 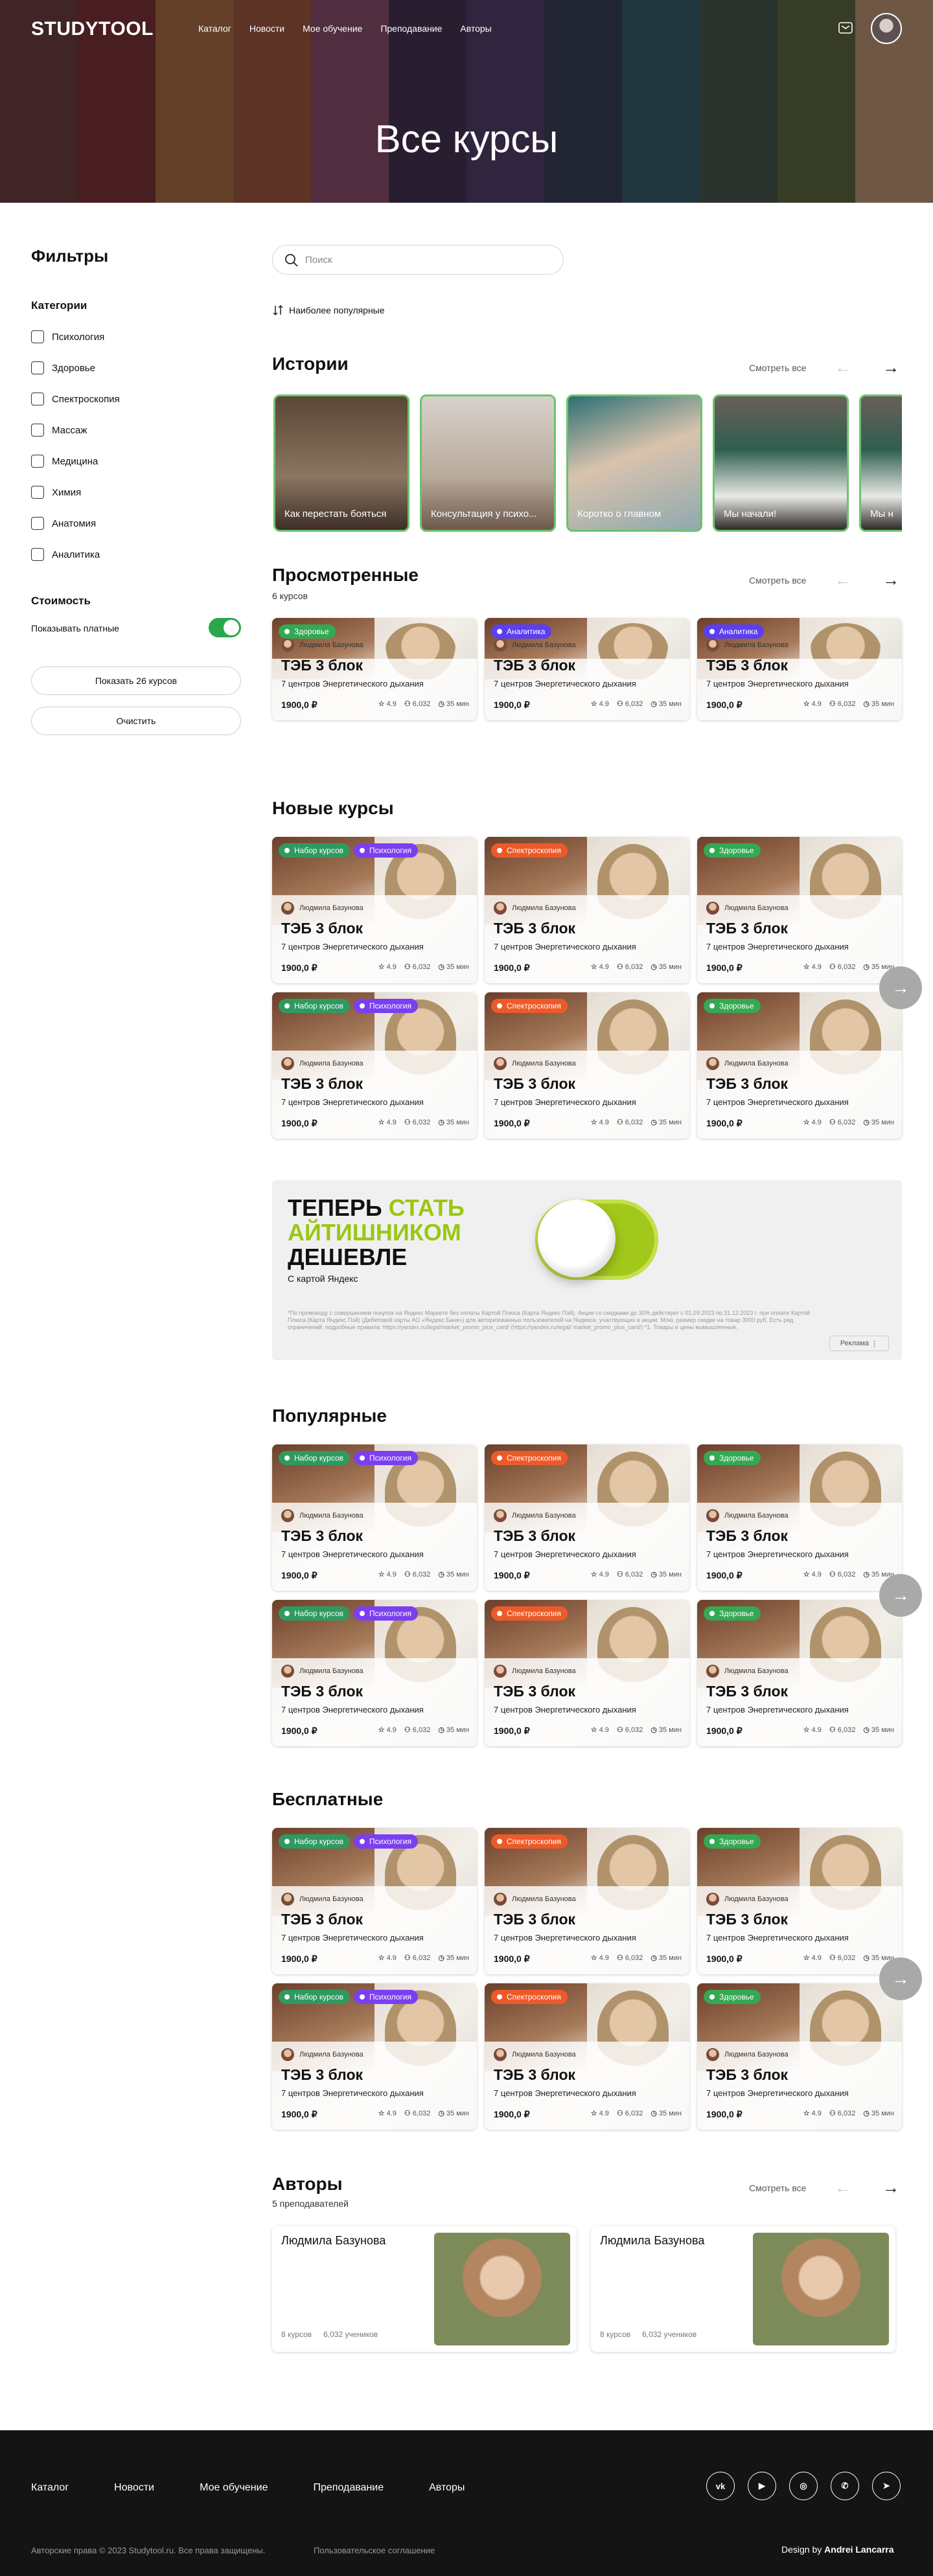 What do you see at coordinates (843, 2188) in the screenshot?
I see `authors-prev-arrow-icon: ←` at bounding box center [843, 2188].